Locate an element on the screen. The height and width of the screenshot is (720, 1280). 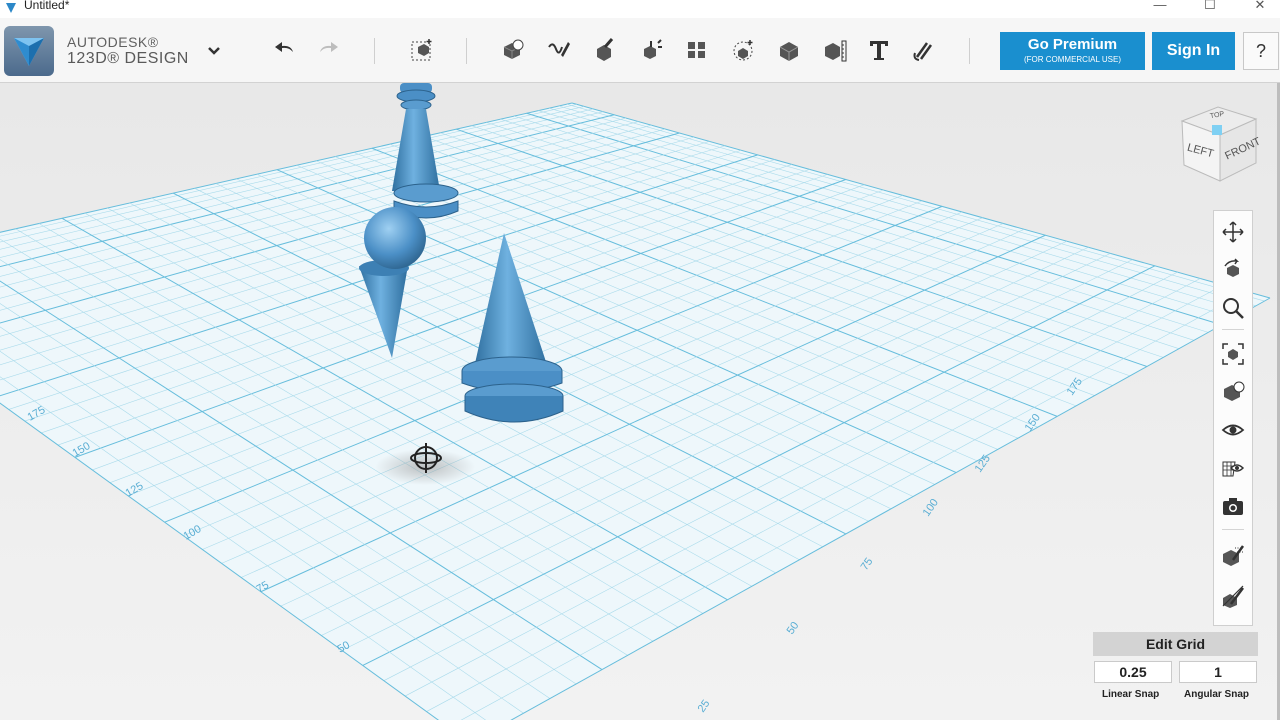
go-premium-button: Go Premium (FOR COMMERCIAL USE) is located at coordinates (1072, 51).